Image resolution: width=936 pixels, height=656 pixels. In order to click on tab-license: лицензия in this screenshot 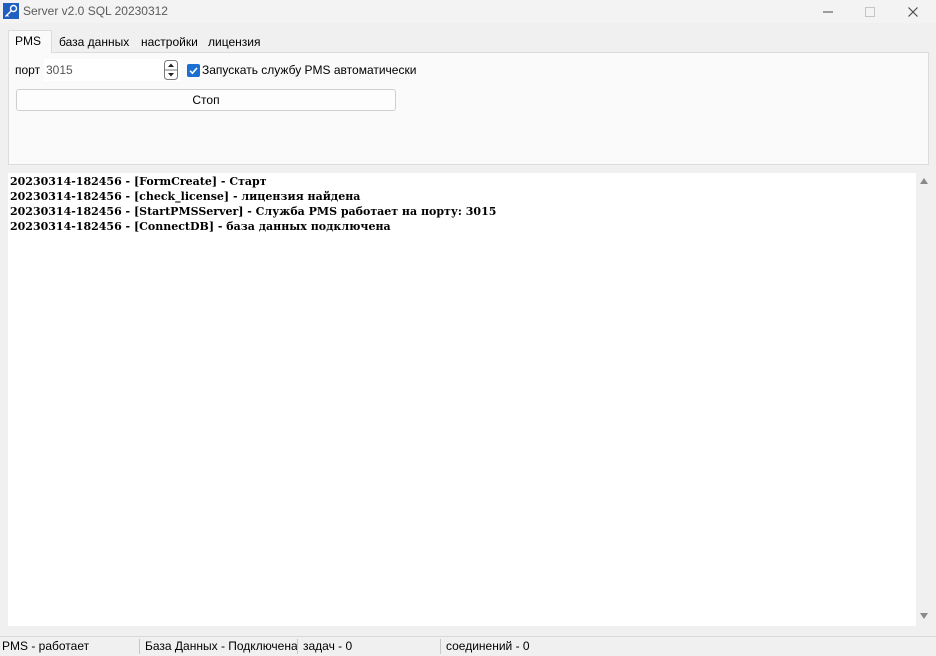, I will do `click(234, 43)`.